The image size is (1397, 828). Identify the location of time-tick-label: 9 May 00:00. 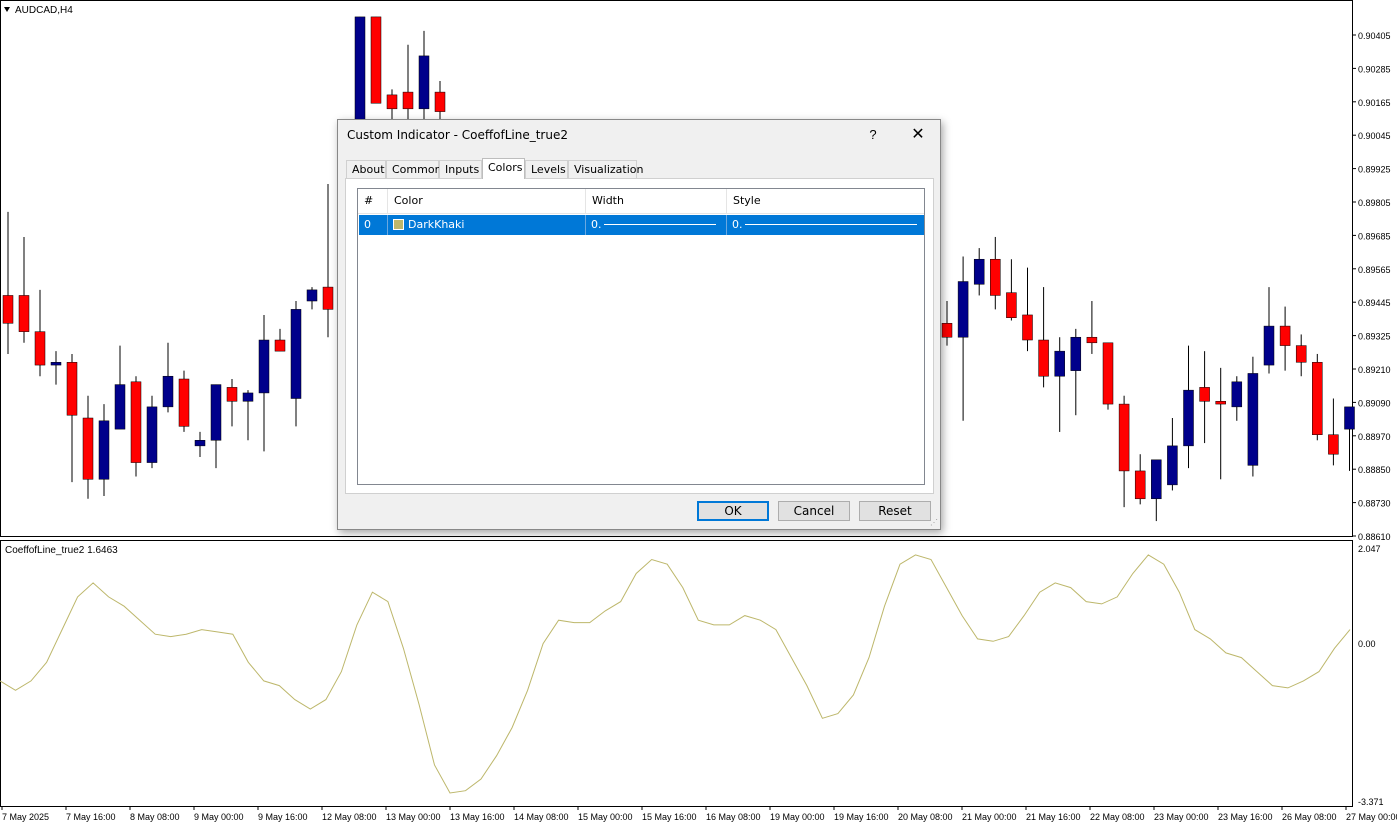
(219, 817).